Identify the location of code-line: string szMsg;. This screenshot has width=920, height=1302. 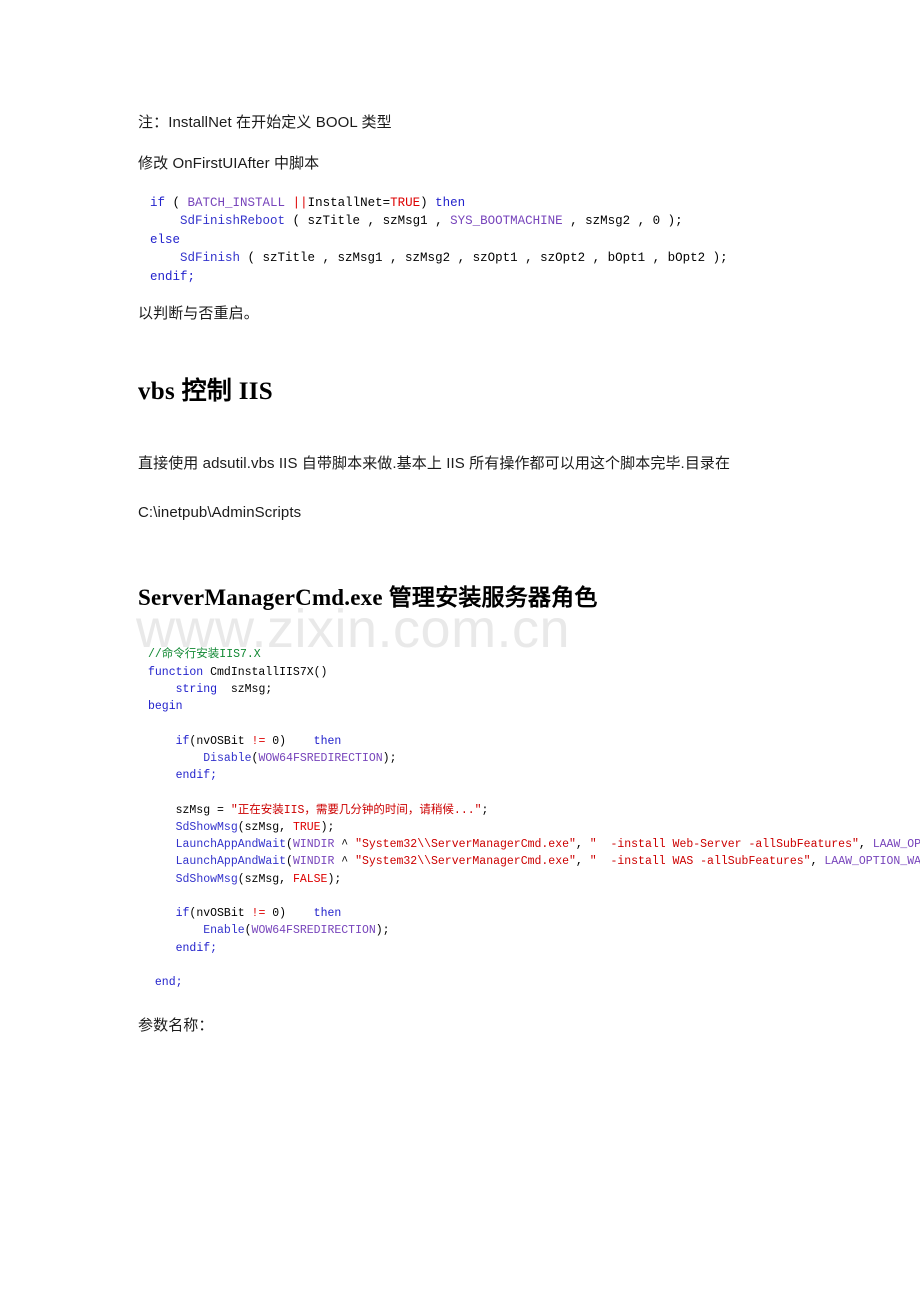
(534, 689).